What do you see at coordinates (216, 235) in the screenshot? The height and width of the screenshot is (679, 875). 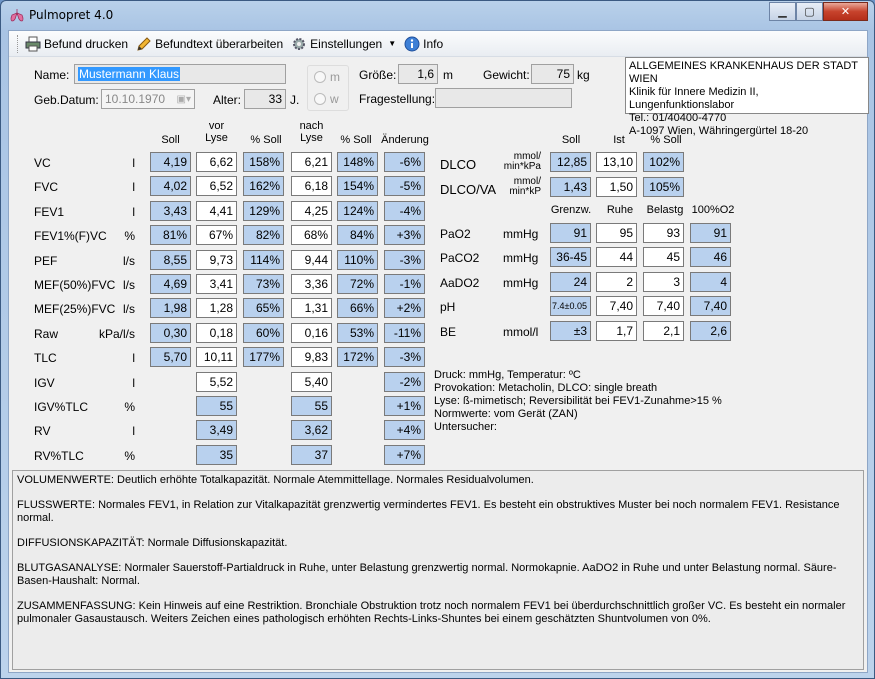 I see `lung-cell-vor: 67%` at bounding box center [216, 235].